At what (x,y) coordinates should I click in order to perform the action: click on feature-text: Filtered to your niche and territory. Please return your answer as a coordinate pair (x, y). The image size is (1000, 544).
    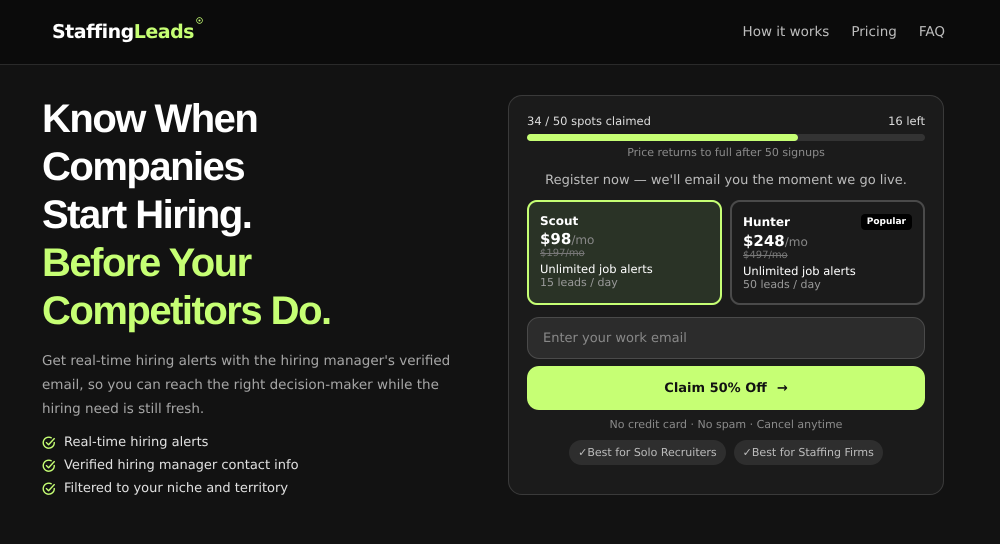
    Looking at the image, I should click on (176, 488).